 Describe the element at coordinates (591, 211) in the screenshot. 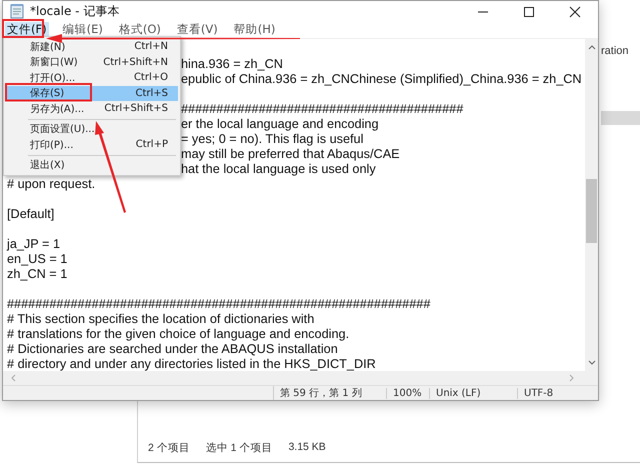

I see `scrollbar-thumb` at that location.